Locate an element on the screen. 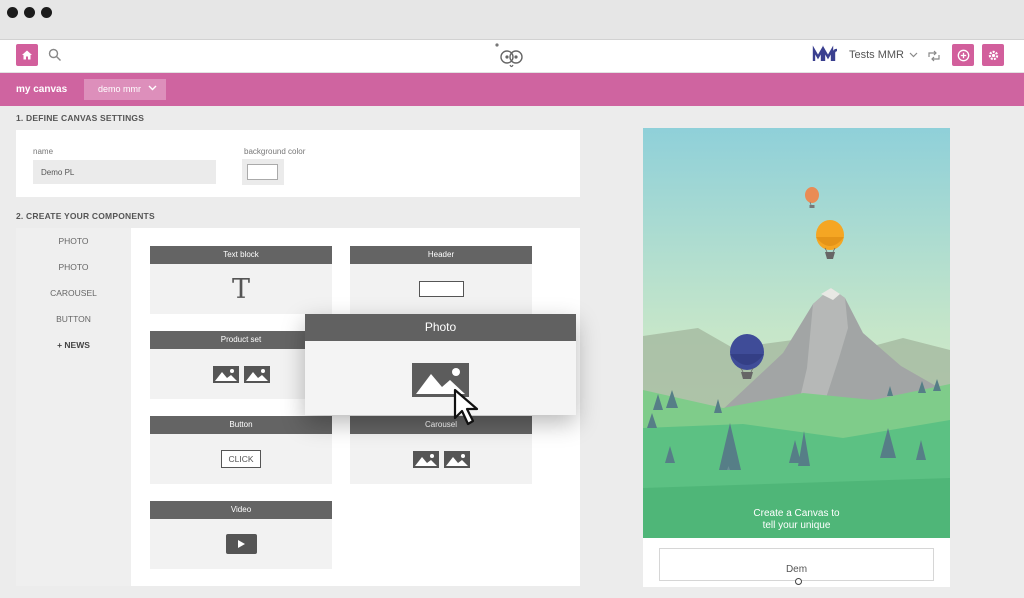 Image resolution: width=1024 pixels, height=598 pixels. window-titlebar is located at coordinates (512, 20).